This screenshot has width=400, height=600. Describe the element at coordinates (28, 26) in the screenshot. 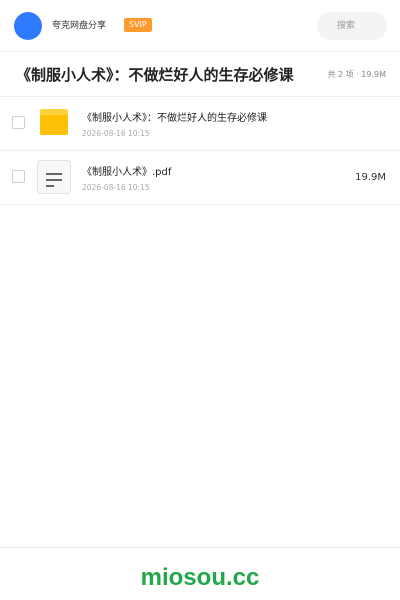

I see `avatar` at that location.